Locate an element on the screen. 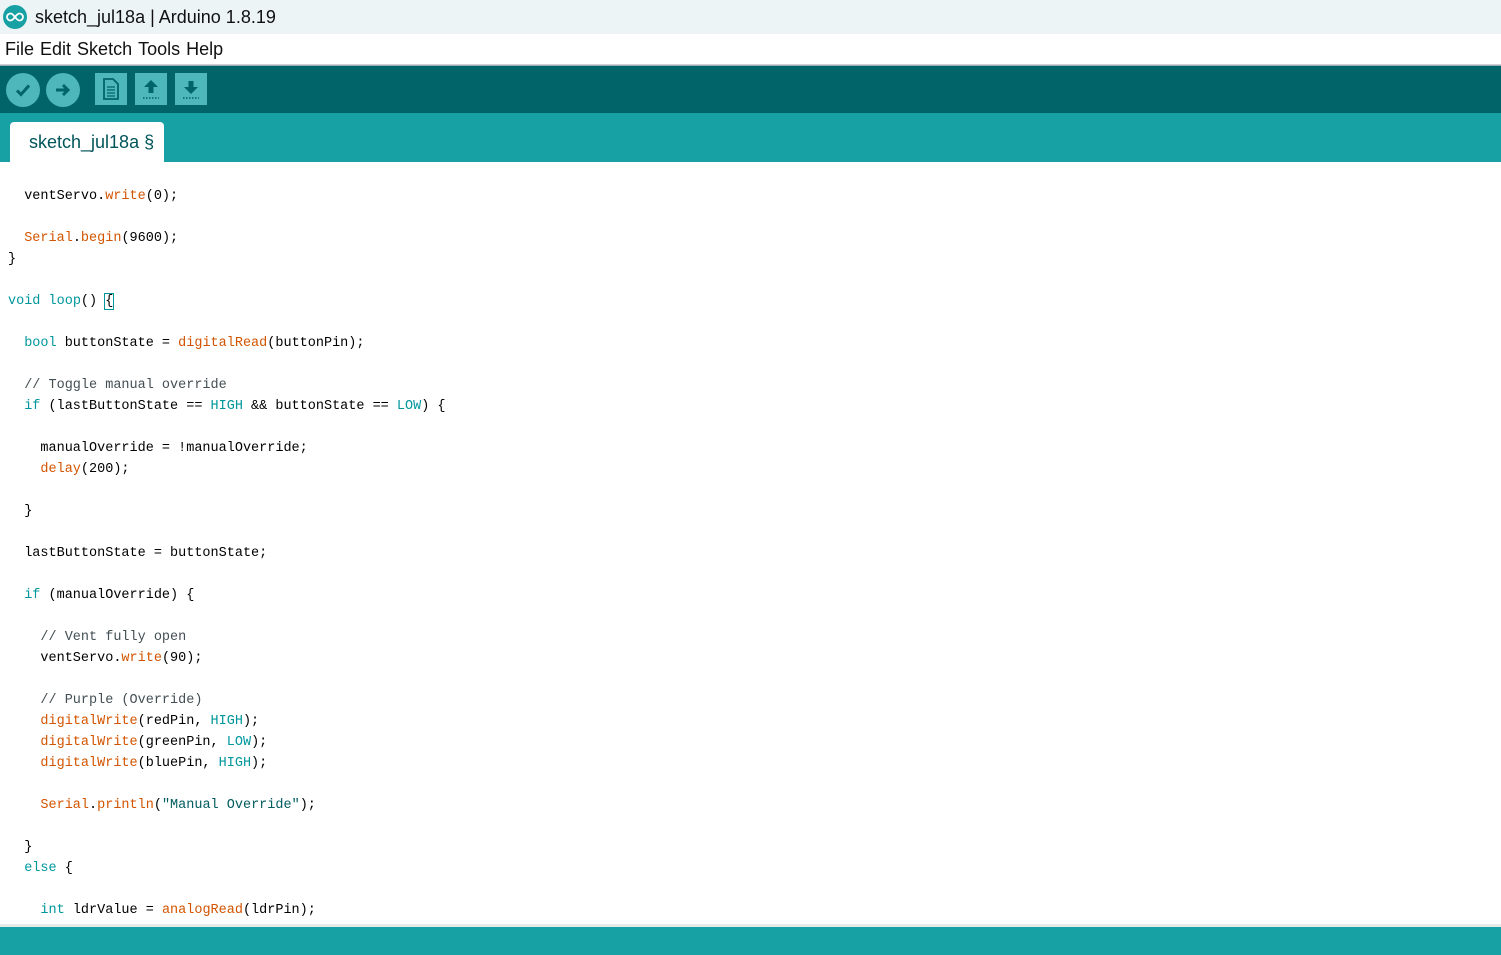 The height and width of the screenshot is (955, 1501). code-token: int is located at coordinates (52, 910).